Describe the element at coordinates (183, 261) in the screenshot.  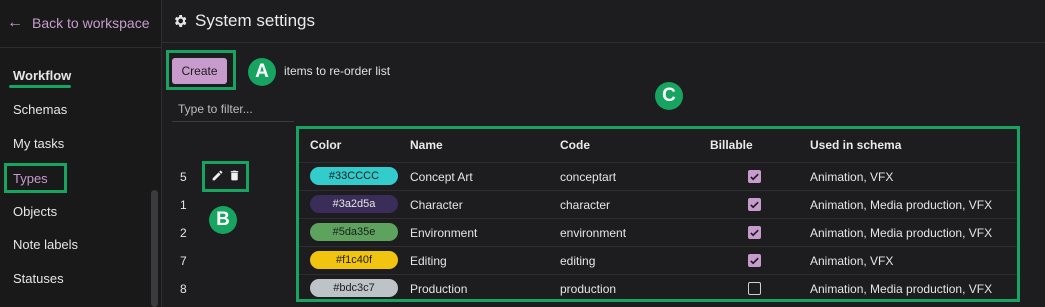
I see `row-order: 7` at that location.